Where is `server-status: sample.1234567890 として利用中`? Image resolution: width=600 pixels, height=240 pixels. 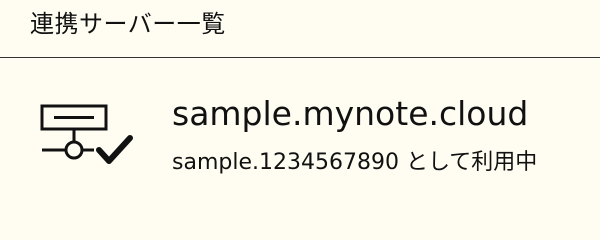 server-status: sample.1234567890 として利用中 is located at coordinates (355, 162).